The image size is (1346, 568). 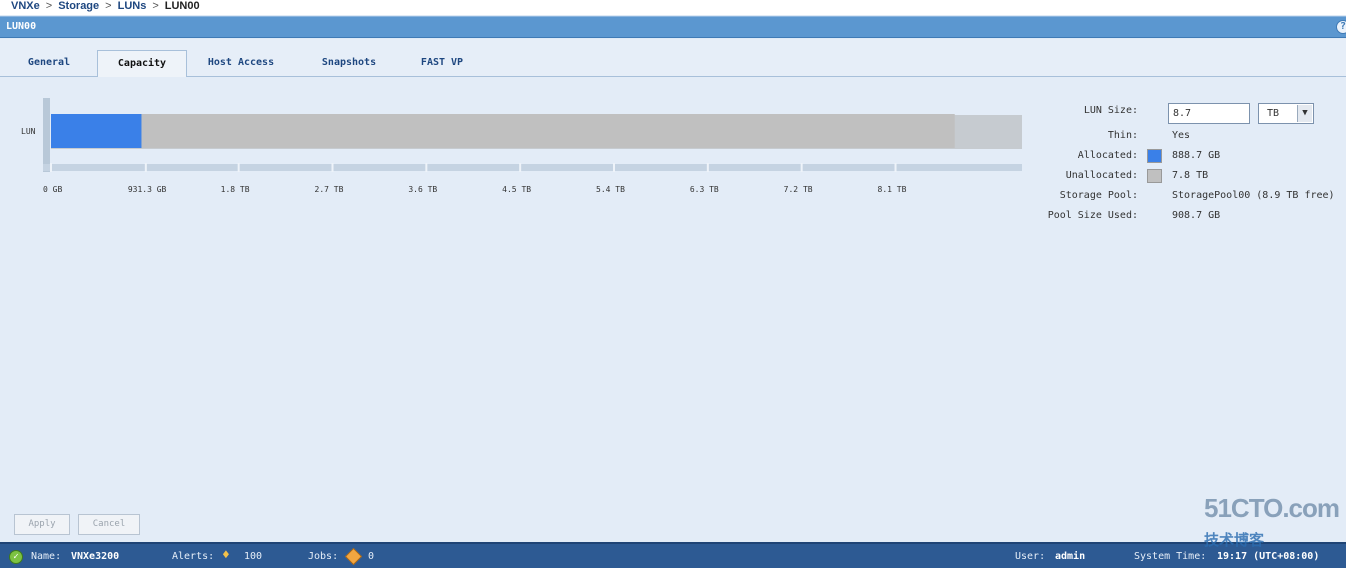 I want to click on allocated-swatch, so click(x=1154, y=156).